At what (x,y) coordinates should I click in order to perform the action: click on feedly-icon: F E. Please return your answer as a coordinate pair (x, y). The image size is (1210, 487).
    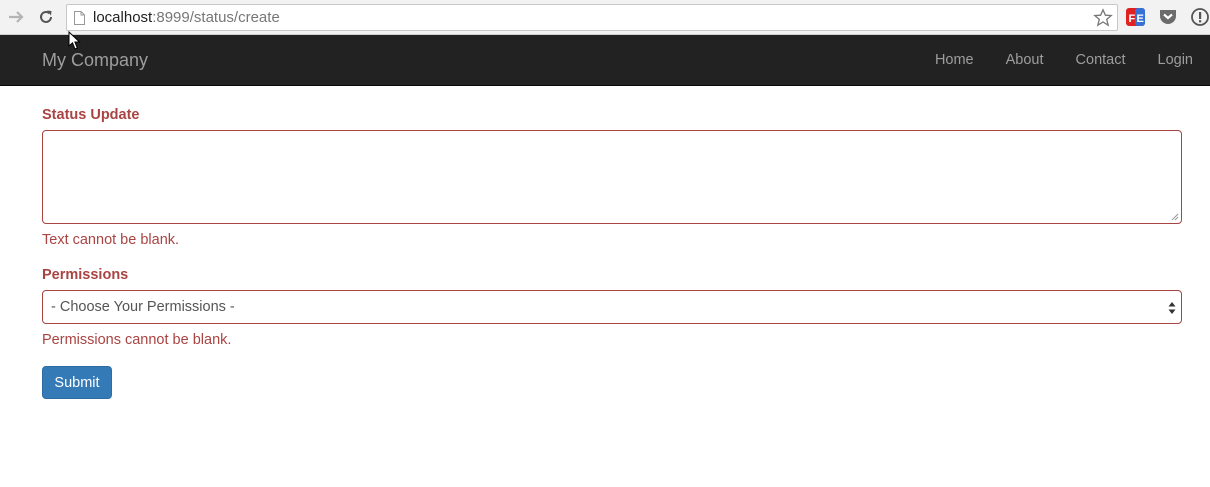
    Looking at the image, I should click on (1135, 17).